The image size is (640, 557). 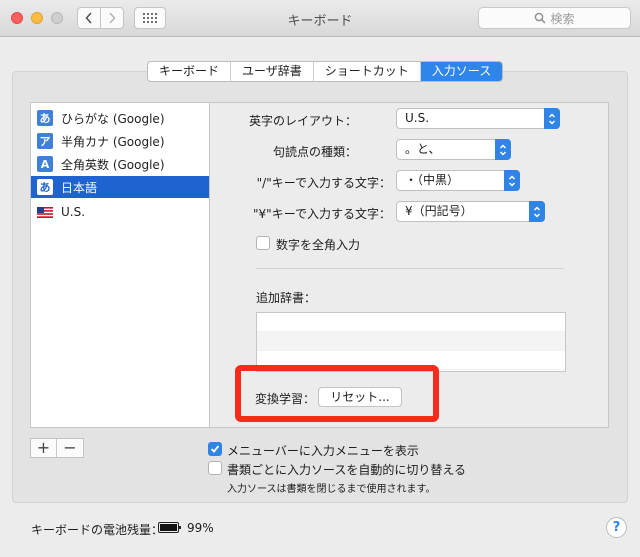 I want to click on remove-source-button: −, so click(x=70, y=448).